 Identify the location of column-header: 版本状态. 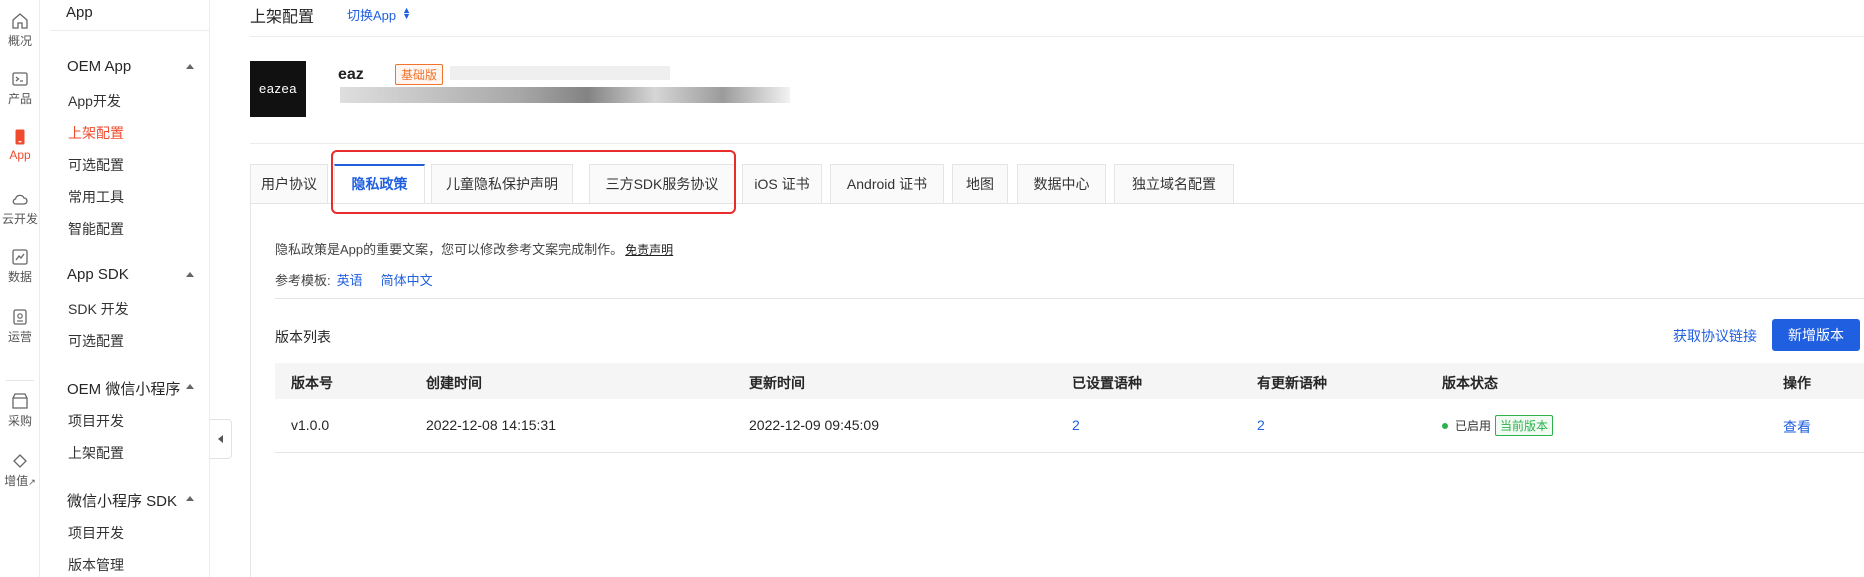
(1470, 383).